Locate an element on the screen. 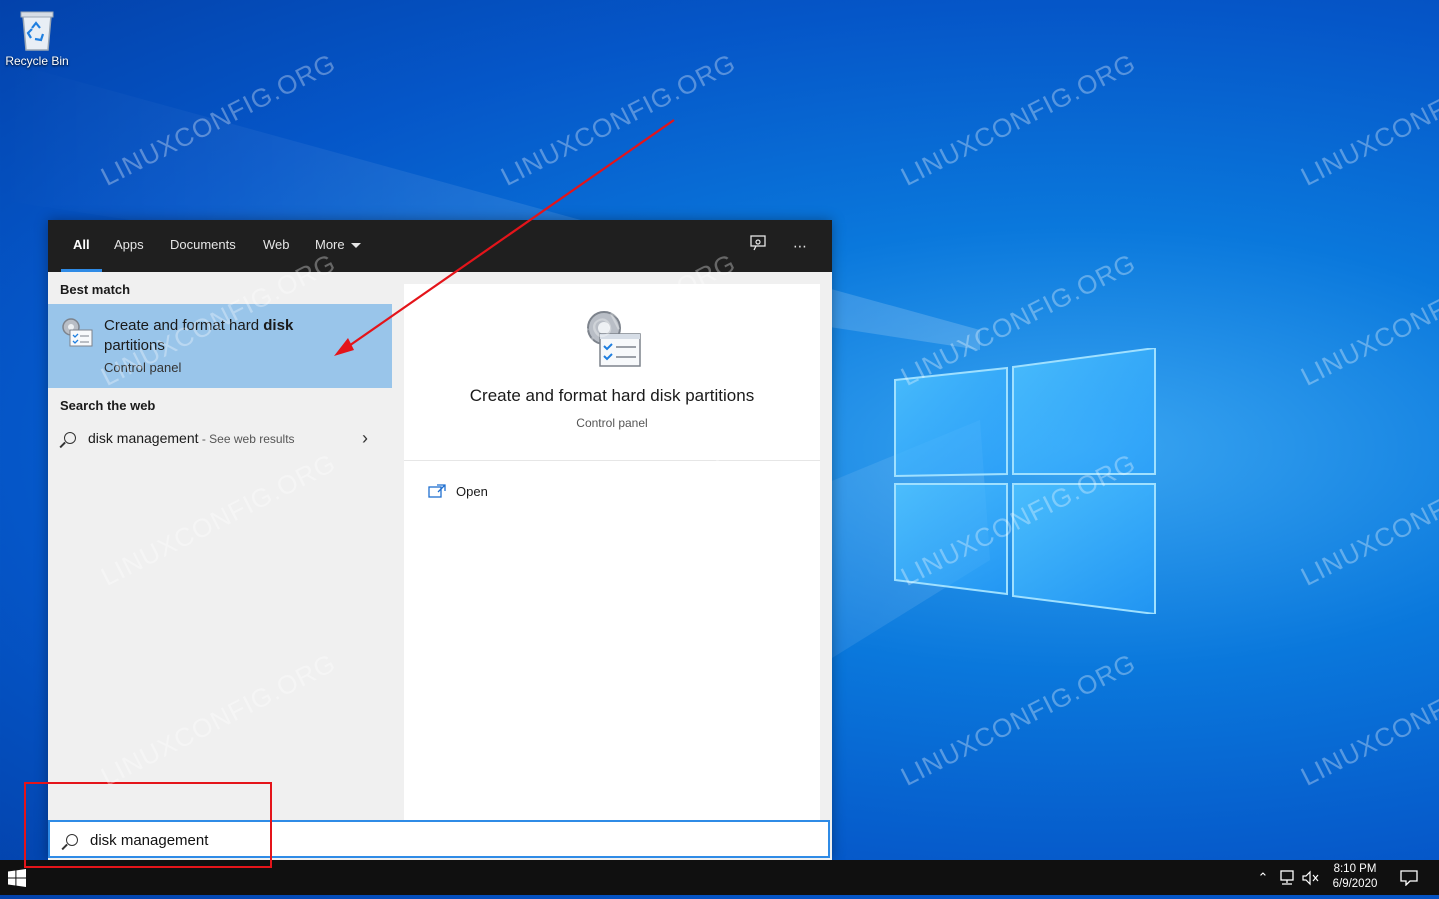 This screenshot has height=899, width=1439. search-web-heading: Search the web is located at coordinates (108, 405).